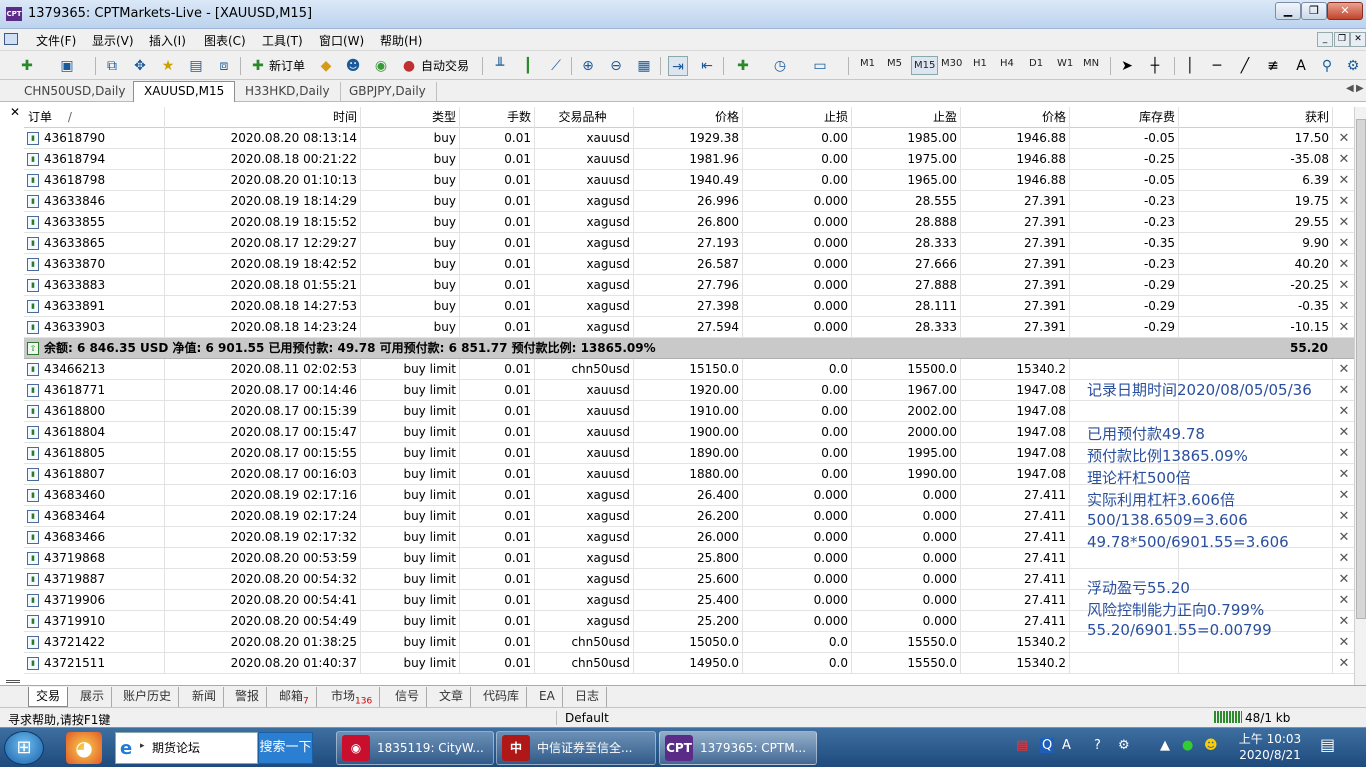 This screenshot has height=767, width=1366. What do you see at coordinates (1350, 88) in the screenshot?
I see `tab-scroll-left-icon: ◀` at bounding box center [1350, 88].